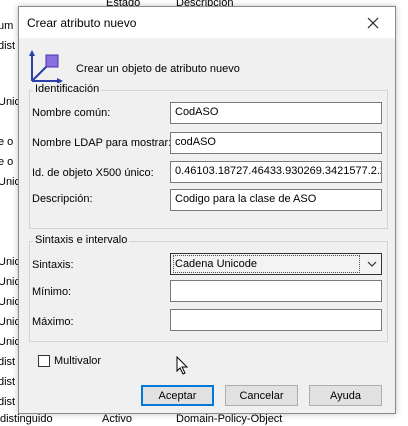 The image size is (408, 426). I want to click on description-label: Descripción:, so click(62, 199).